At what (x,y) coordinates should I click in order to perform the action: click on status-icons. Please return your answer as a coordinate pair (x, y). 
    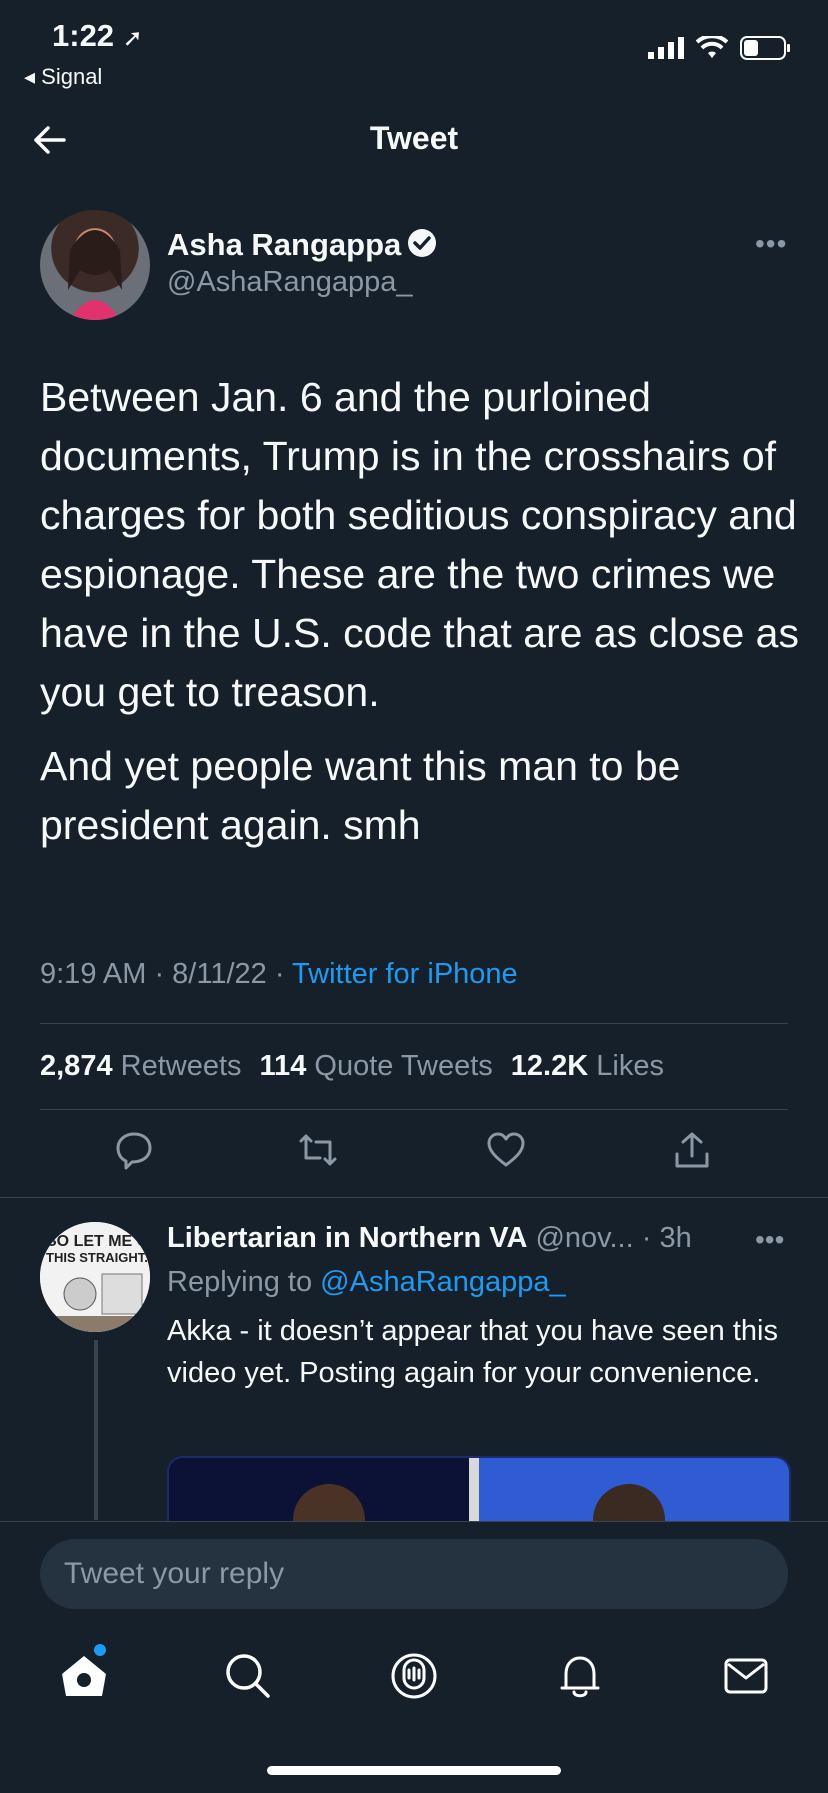
    Looking at the image, I should click on (720, 48).